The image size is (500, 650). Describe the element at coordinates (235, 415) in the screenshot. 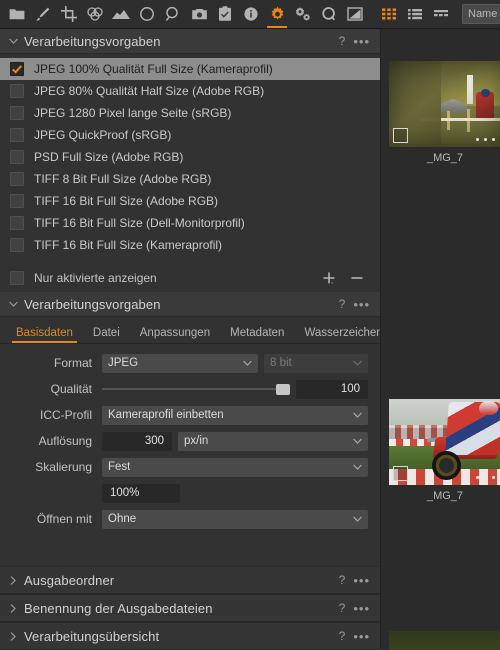

I see `icc-profile-select: Kameraprofil einbetten` at that location.